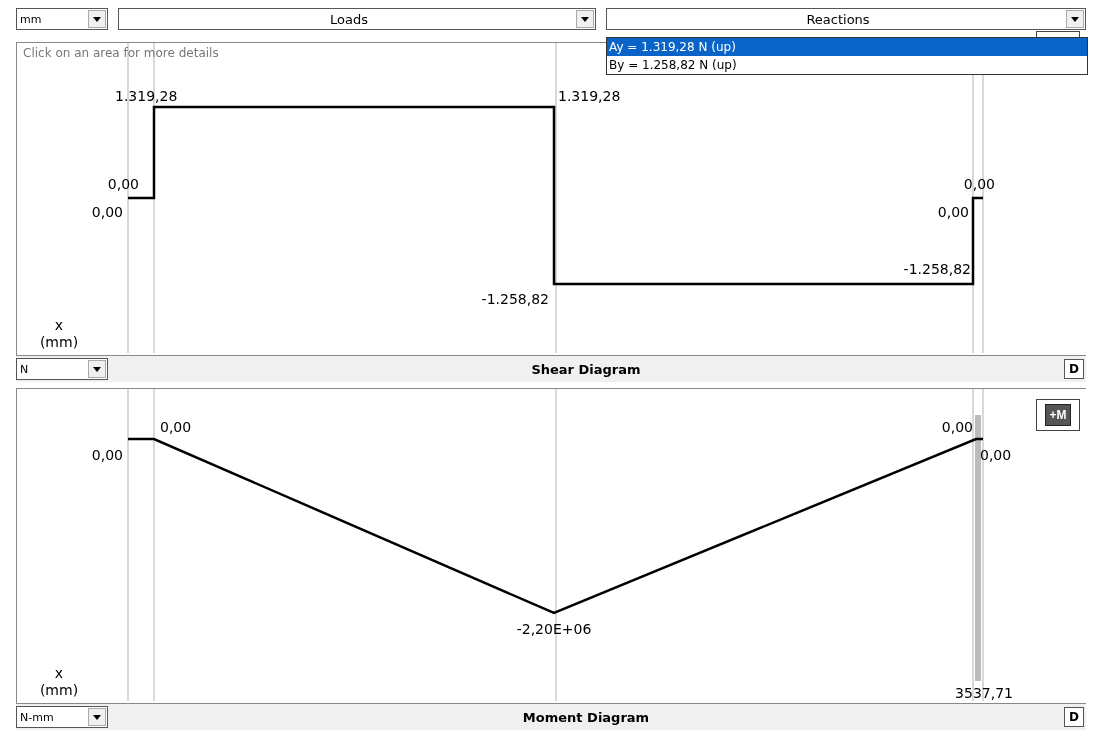 Image resolution: width=1094 pixels, height=745 pixels. What do you see at coordinates (62, 19) in the screenshot?
I see `unit-select: mm` at bounding box center [62, 19].